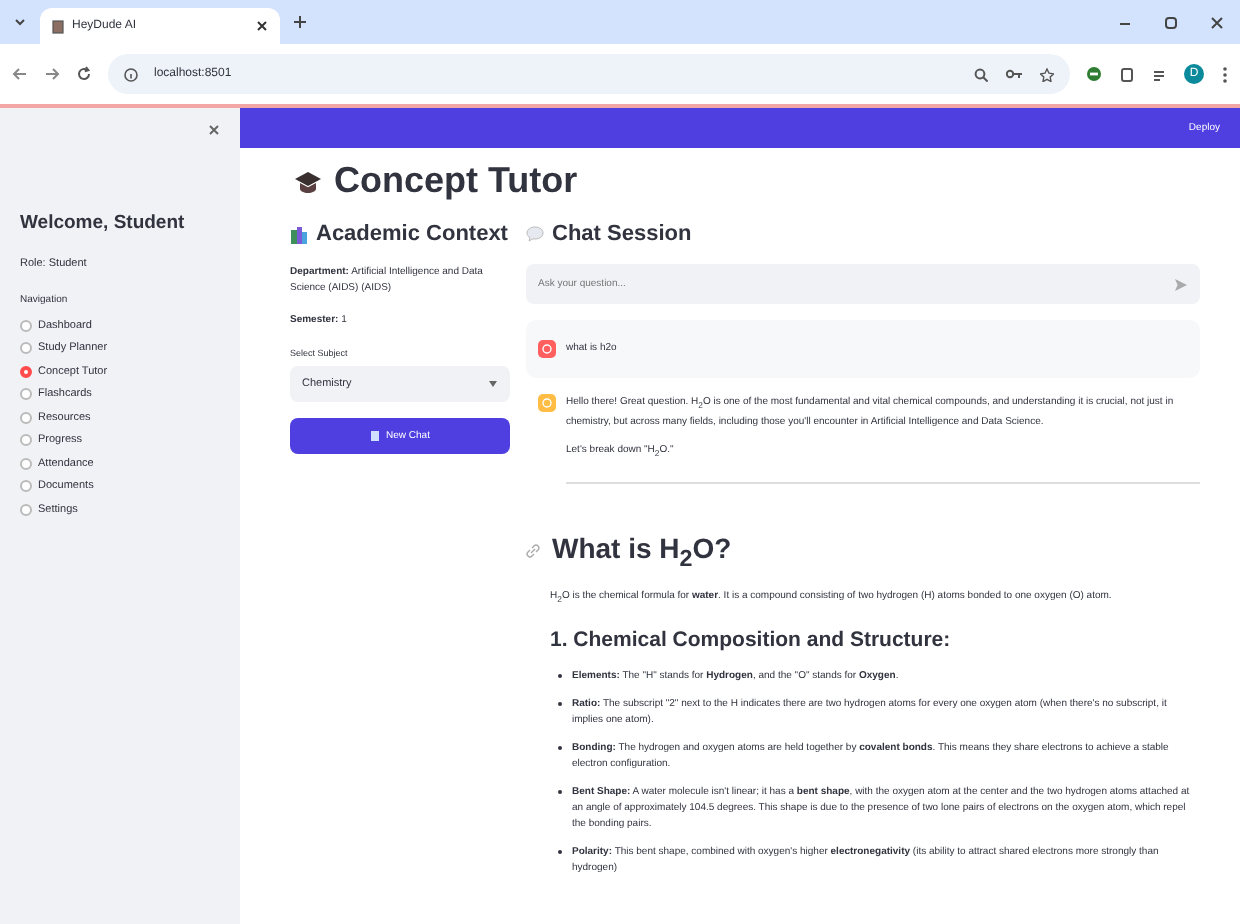  What do you see at coordinates (1047, 74) in the screenshot?
I see `star-icon` at bounding box center [1047, 74].